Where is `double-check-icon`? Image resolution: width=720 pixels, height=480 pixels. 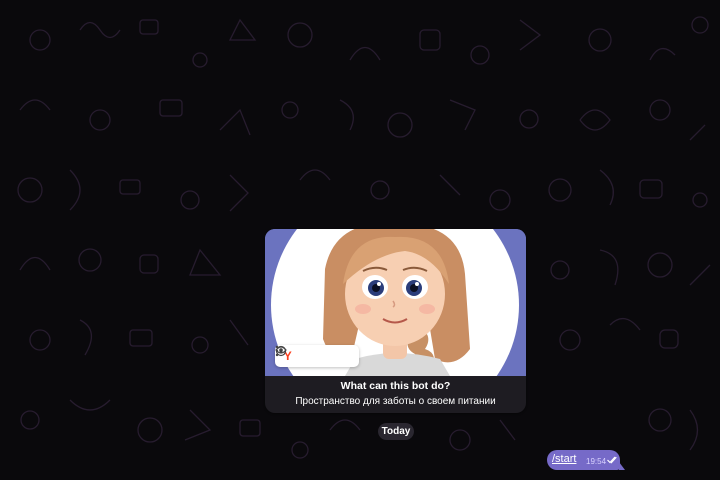 double-check-icon is located at coordinates (612, 460).